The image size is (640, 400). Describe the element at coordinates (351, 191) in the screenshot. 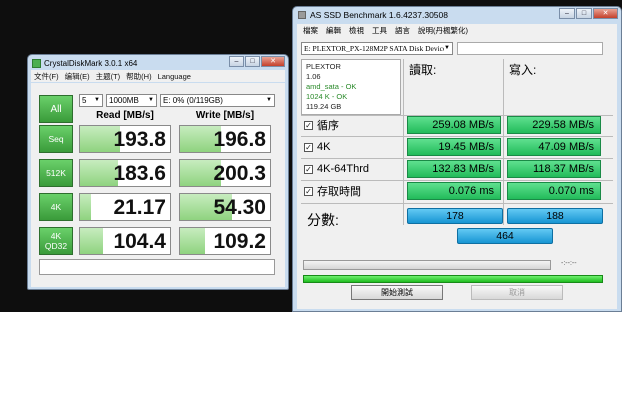

I see `test-access-label: ✓ 存取時間` at that location.